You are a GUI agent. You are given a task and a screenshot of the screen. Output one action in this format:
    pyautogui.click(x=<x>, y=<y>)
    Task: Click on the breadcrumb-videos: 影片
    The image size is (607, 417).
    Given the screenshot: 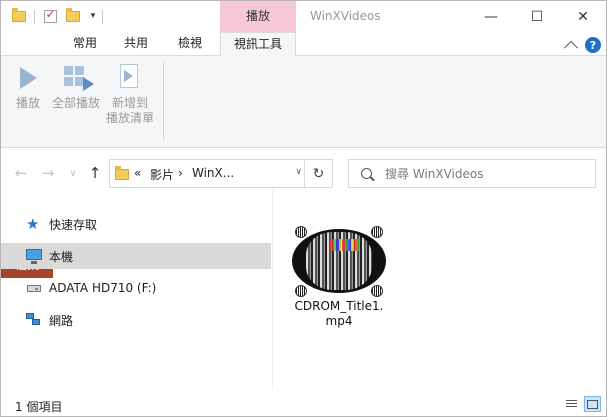 What is the action you would take?
    pyautogui.click(x=162, y=174)
    